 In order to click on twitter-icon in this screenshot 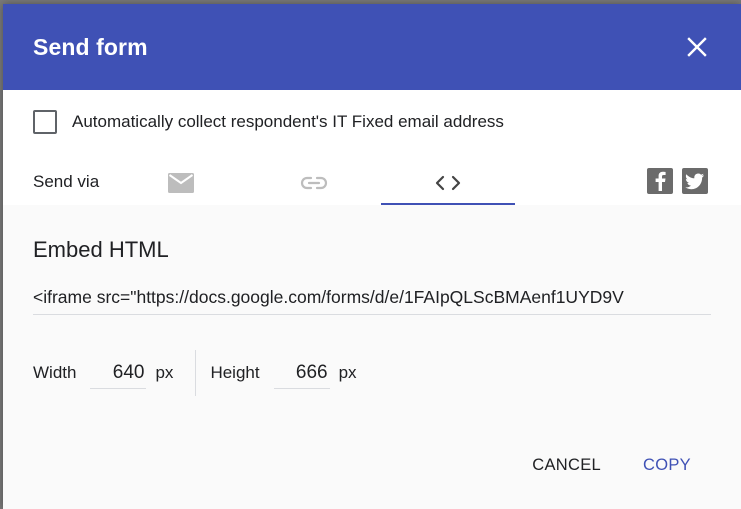, I will do `click(694, 181)`.